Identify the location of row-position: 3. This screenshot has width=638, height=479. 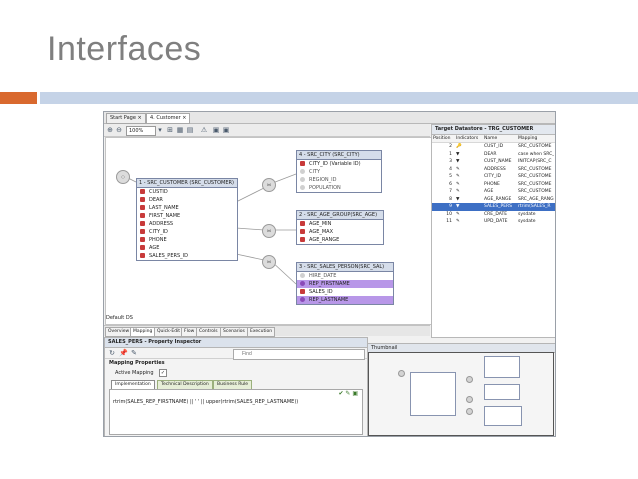
(450, 161).